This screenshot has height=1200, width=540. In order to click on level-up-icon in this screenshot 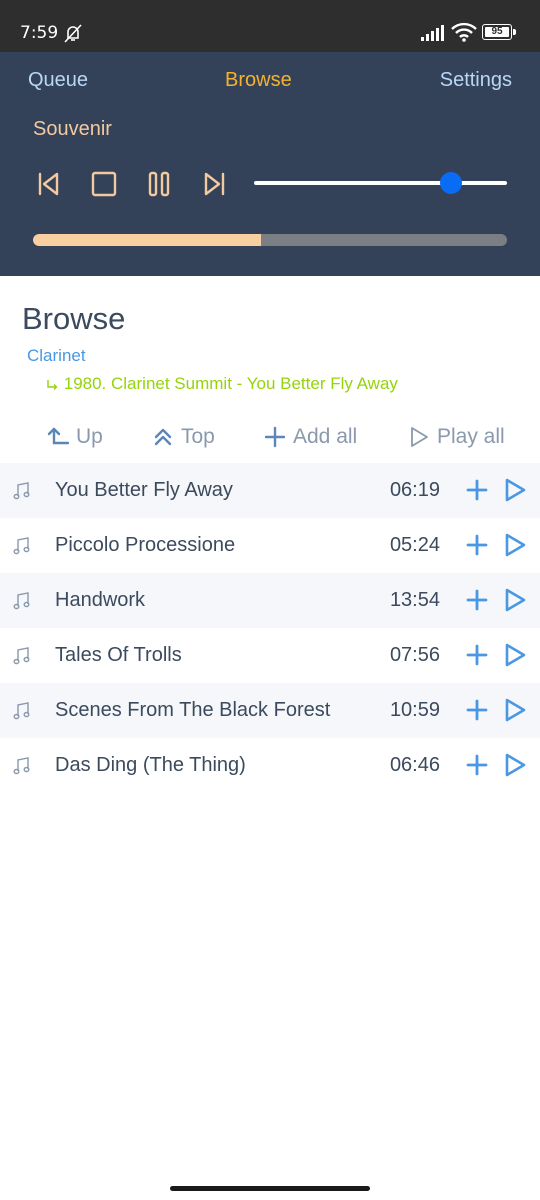, I will do `click(58, 436)`.